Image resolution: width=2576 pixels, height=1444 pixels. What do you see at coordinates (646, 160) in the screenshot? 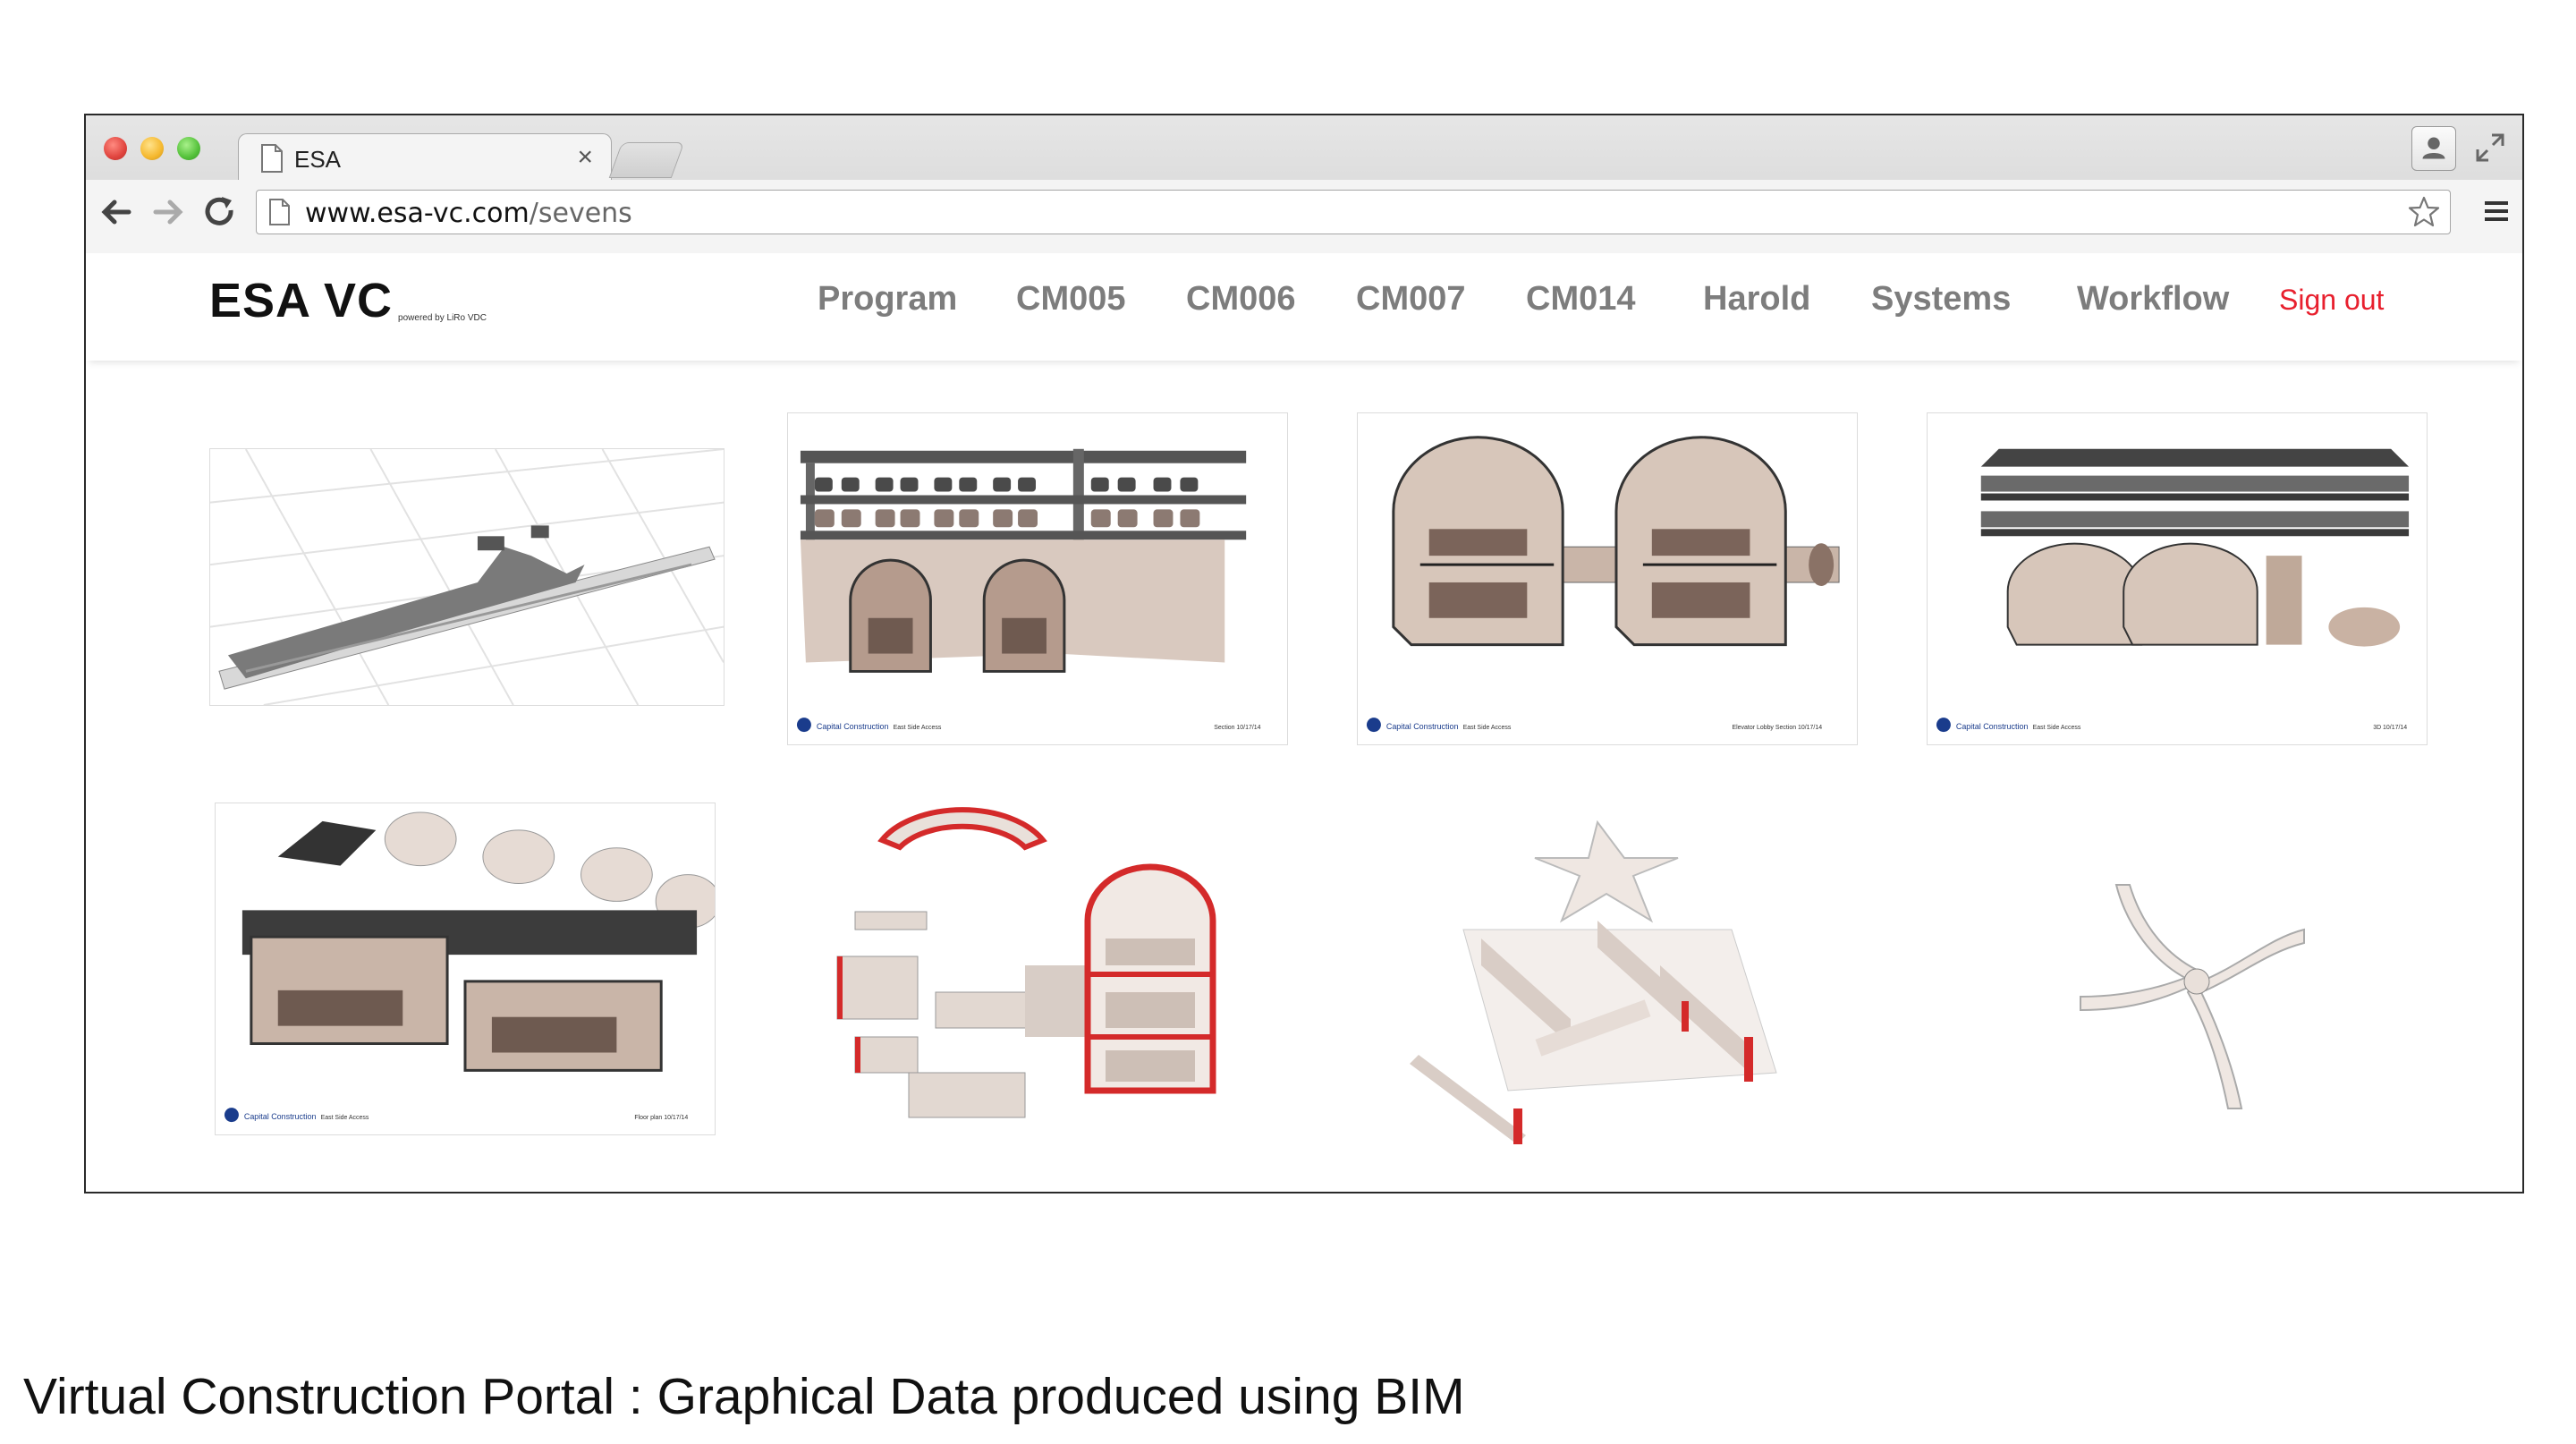
I see `new-tab-button` at bounding box center [646, 160].